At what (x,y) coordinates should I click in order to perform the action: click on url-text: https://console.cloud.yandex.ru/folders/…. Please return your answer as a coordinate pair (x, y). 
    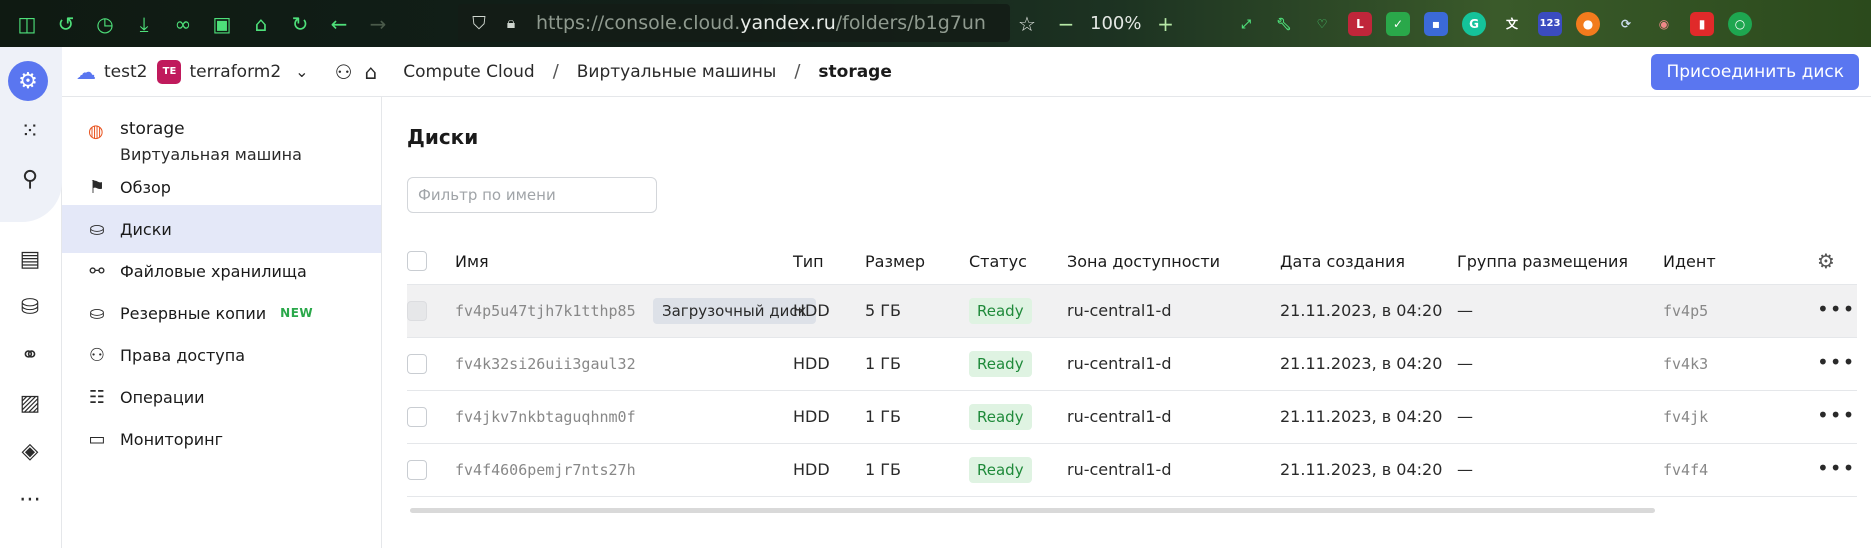
    Looking at the image, I should click on (761, 23).